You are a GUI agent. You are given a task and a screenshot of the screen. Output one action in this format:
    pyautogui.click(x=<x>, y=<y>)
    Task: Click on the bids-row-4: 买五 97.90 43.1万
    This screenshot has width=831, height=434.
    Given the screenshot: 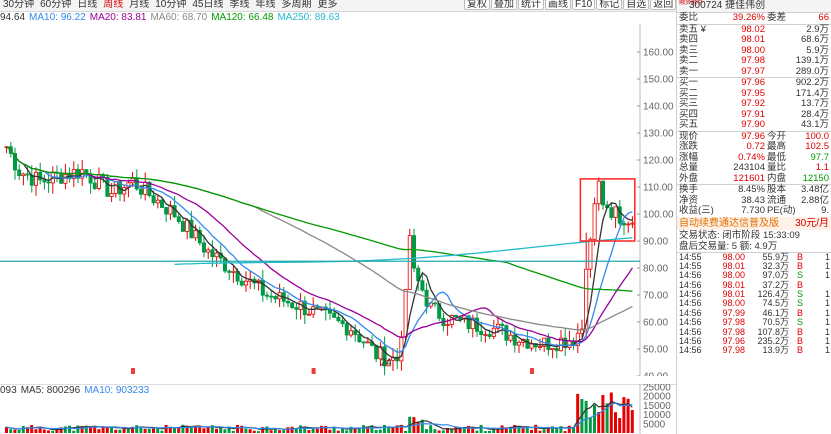 What is the action you would take?
    pyautogui.click(x=754, y=125)
    